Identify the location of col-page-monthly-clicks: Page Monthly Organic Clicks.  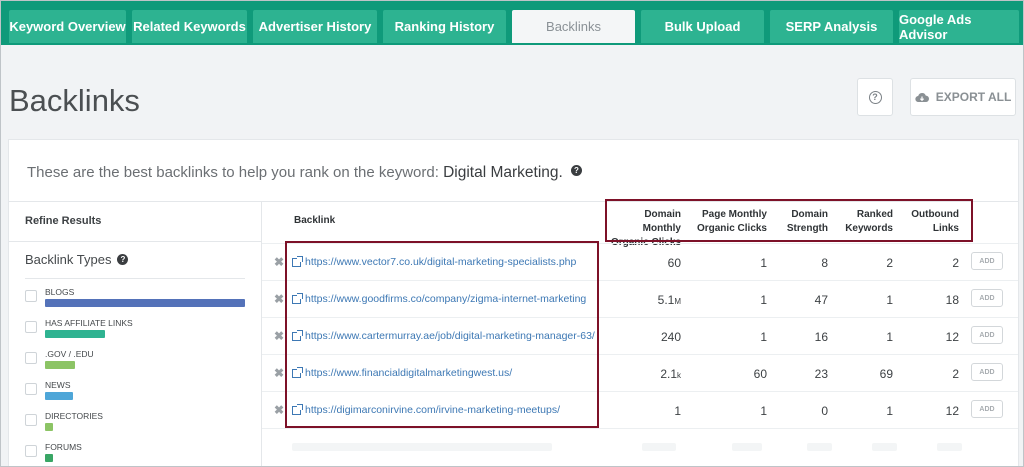
(731, 222).